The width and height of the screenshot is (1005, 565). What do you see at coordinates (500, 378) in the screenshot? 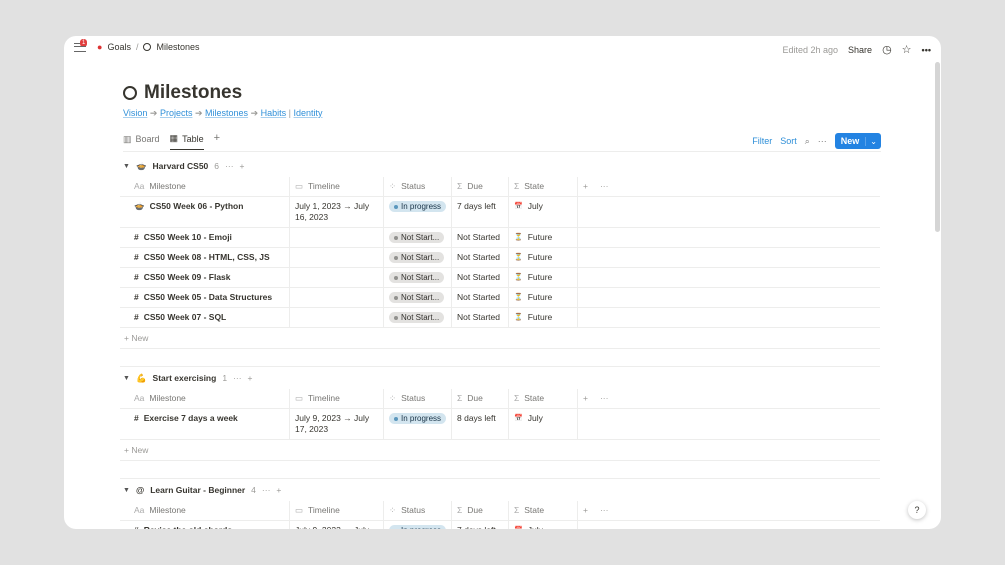
I see `group-header: ▼ 💪 Start exercising 1 ··· +` at bounding box center [500, 378].